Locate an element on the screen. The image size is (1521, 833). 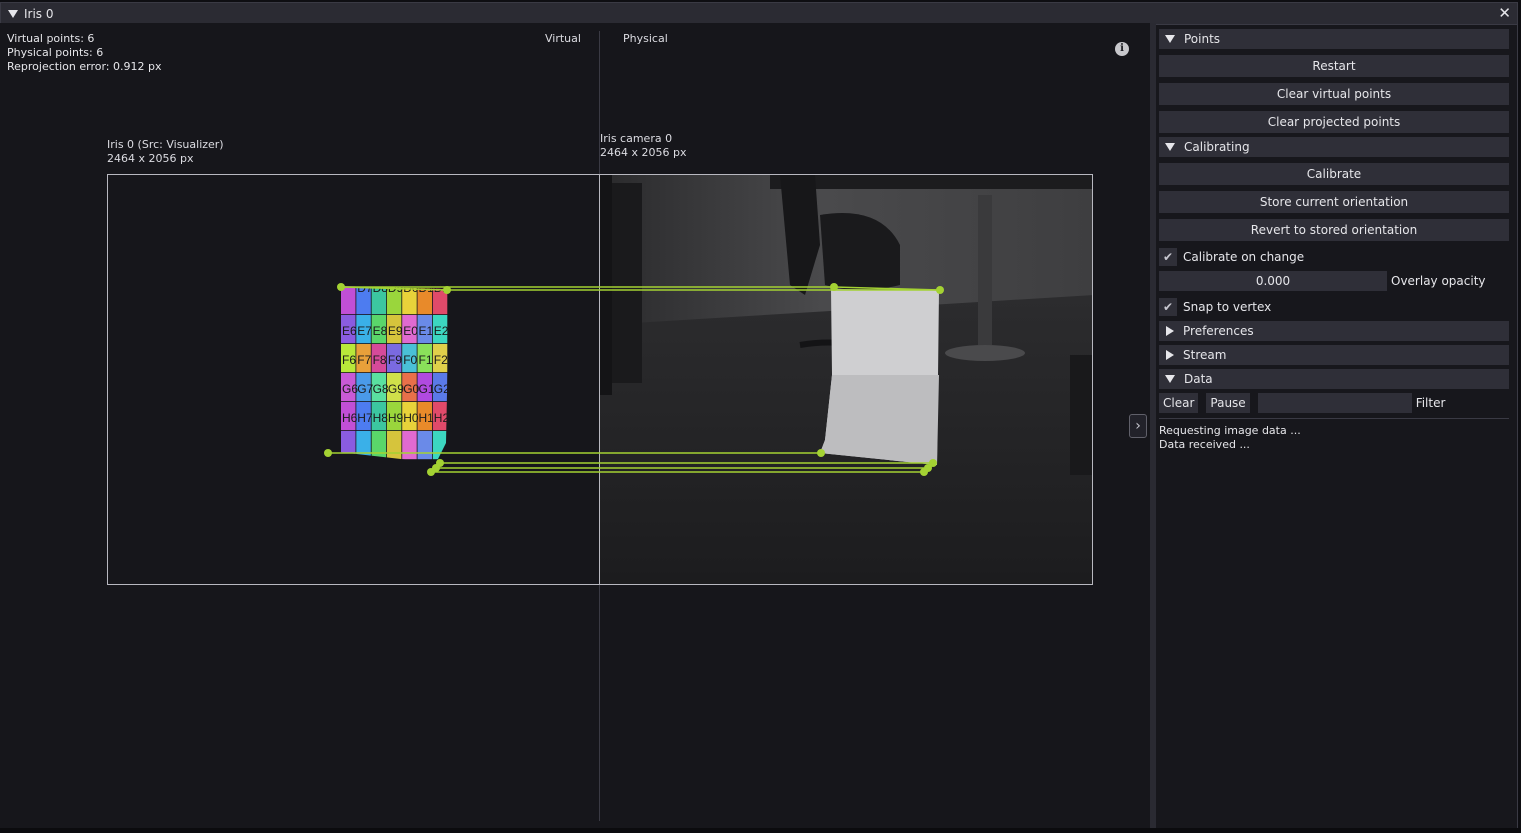
grid-label: G0 is located at coordinates (411, 389).